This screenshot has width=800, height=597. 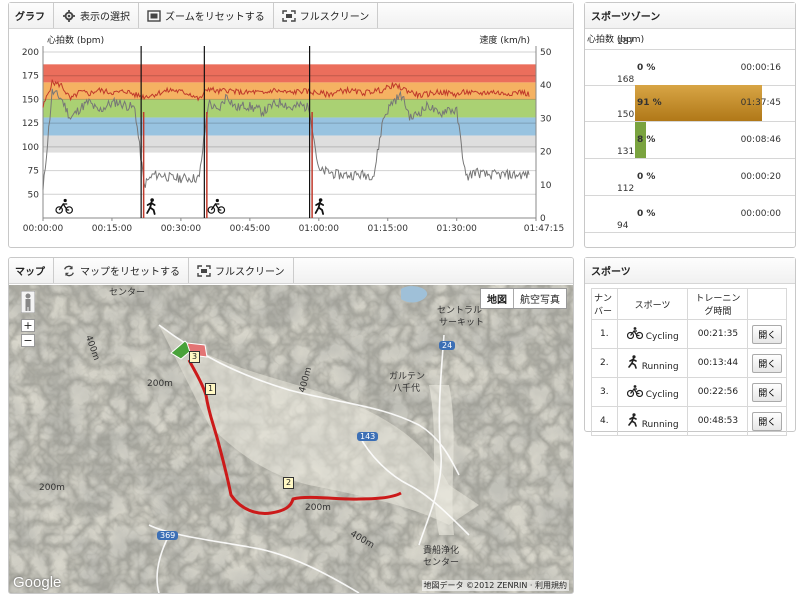 I want to click on zoom-control: + −, so click(x=30, y=332).